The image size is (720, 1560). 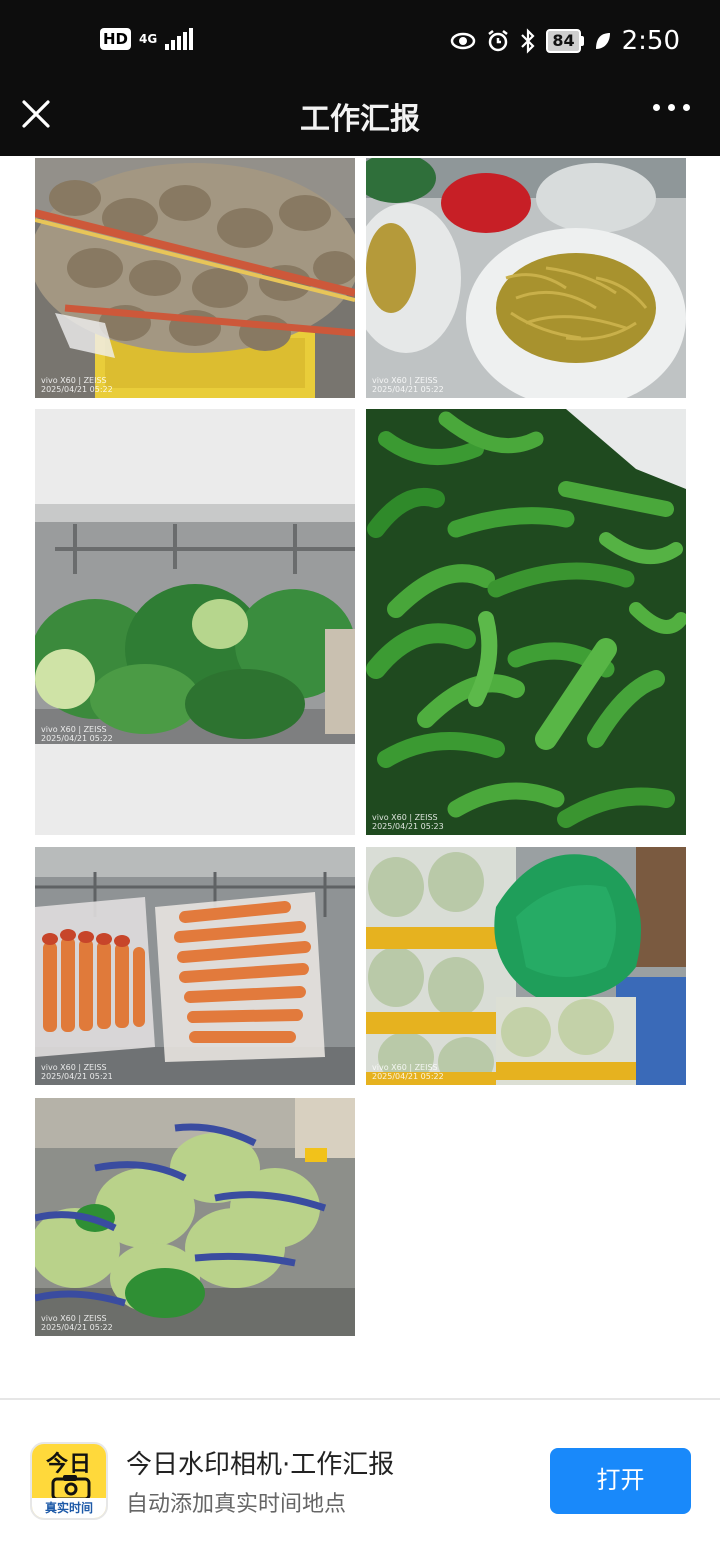 I want to click on photo-green-peppers: vivo X60 | ZEISS 2025/04/21 05:23, so click(x=526, y=622).